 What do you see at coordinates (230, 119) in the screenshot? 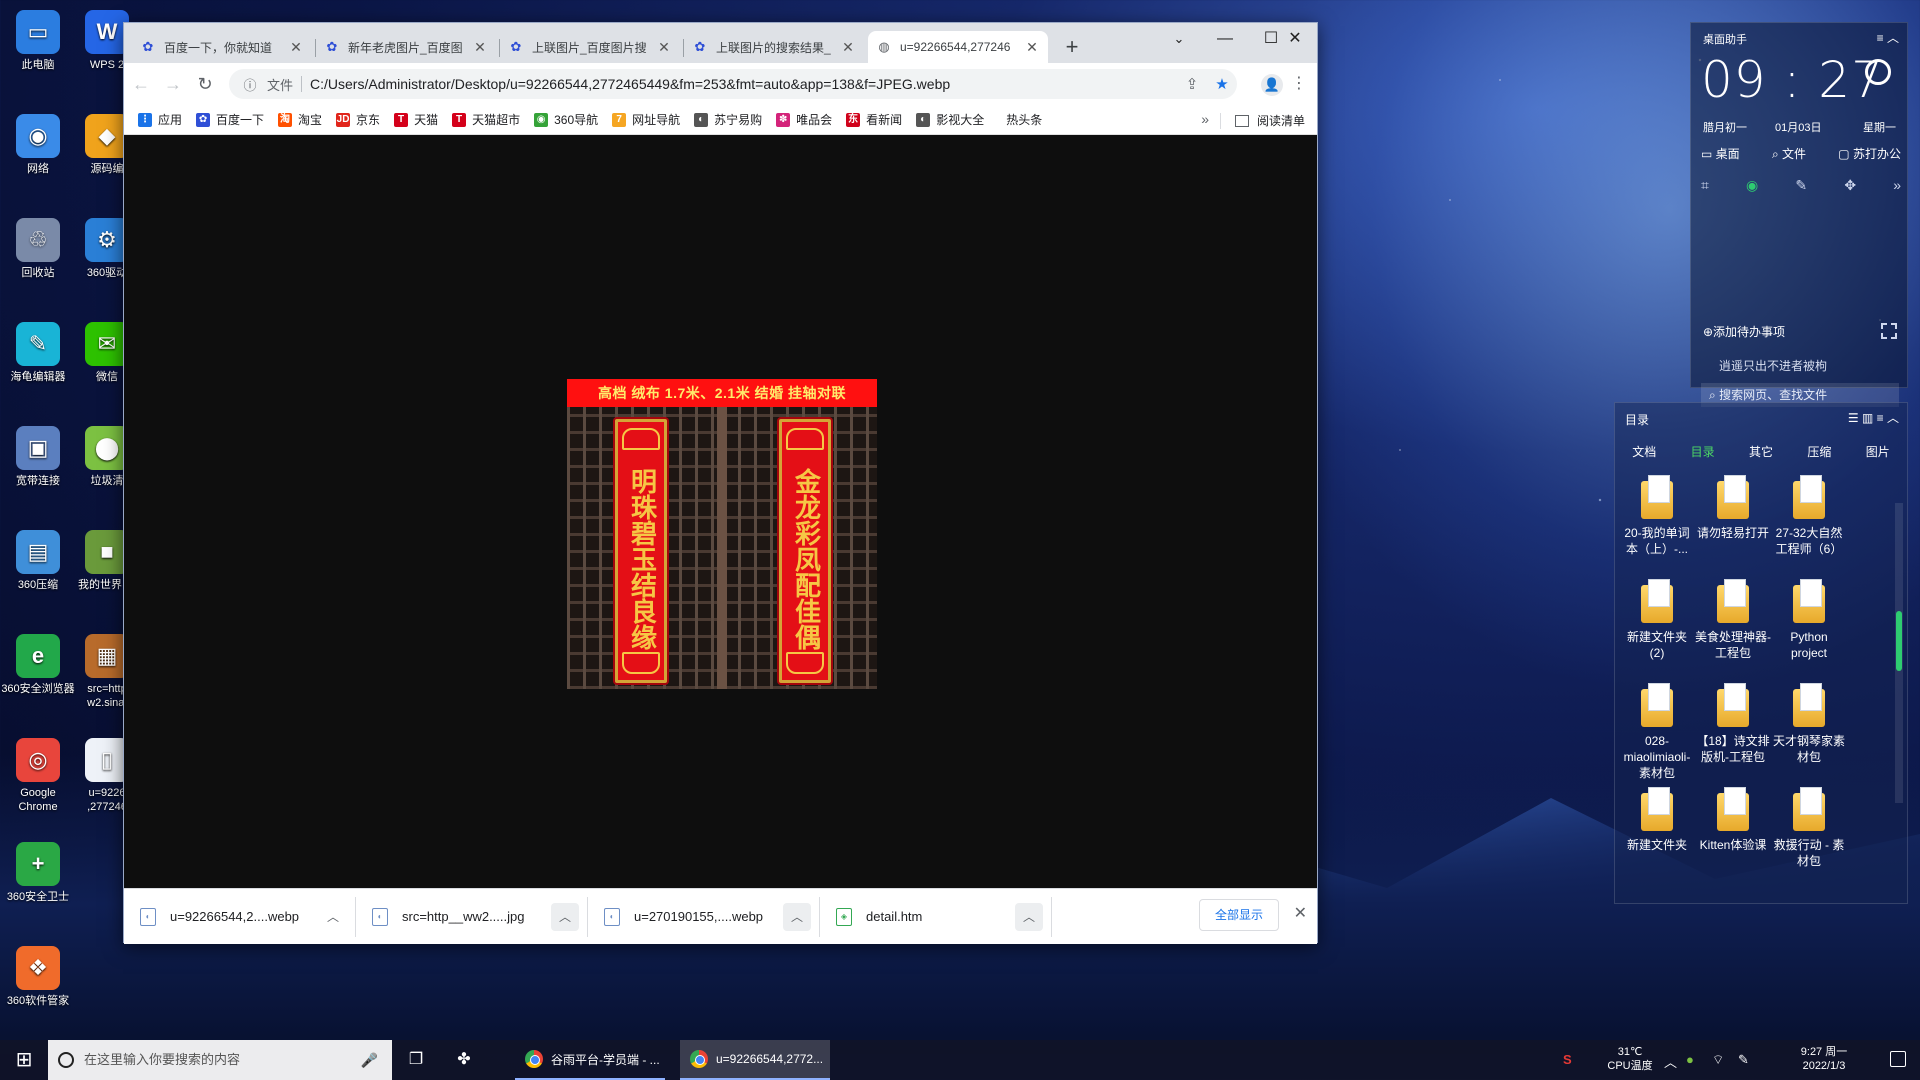
I see `bookmark-item: ✿ 百度一下` at bounding box center [230, 119].